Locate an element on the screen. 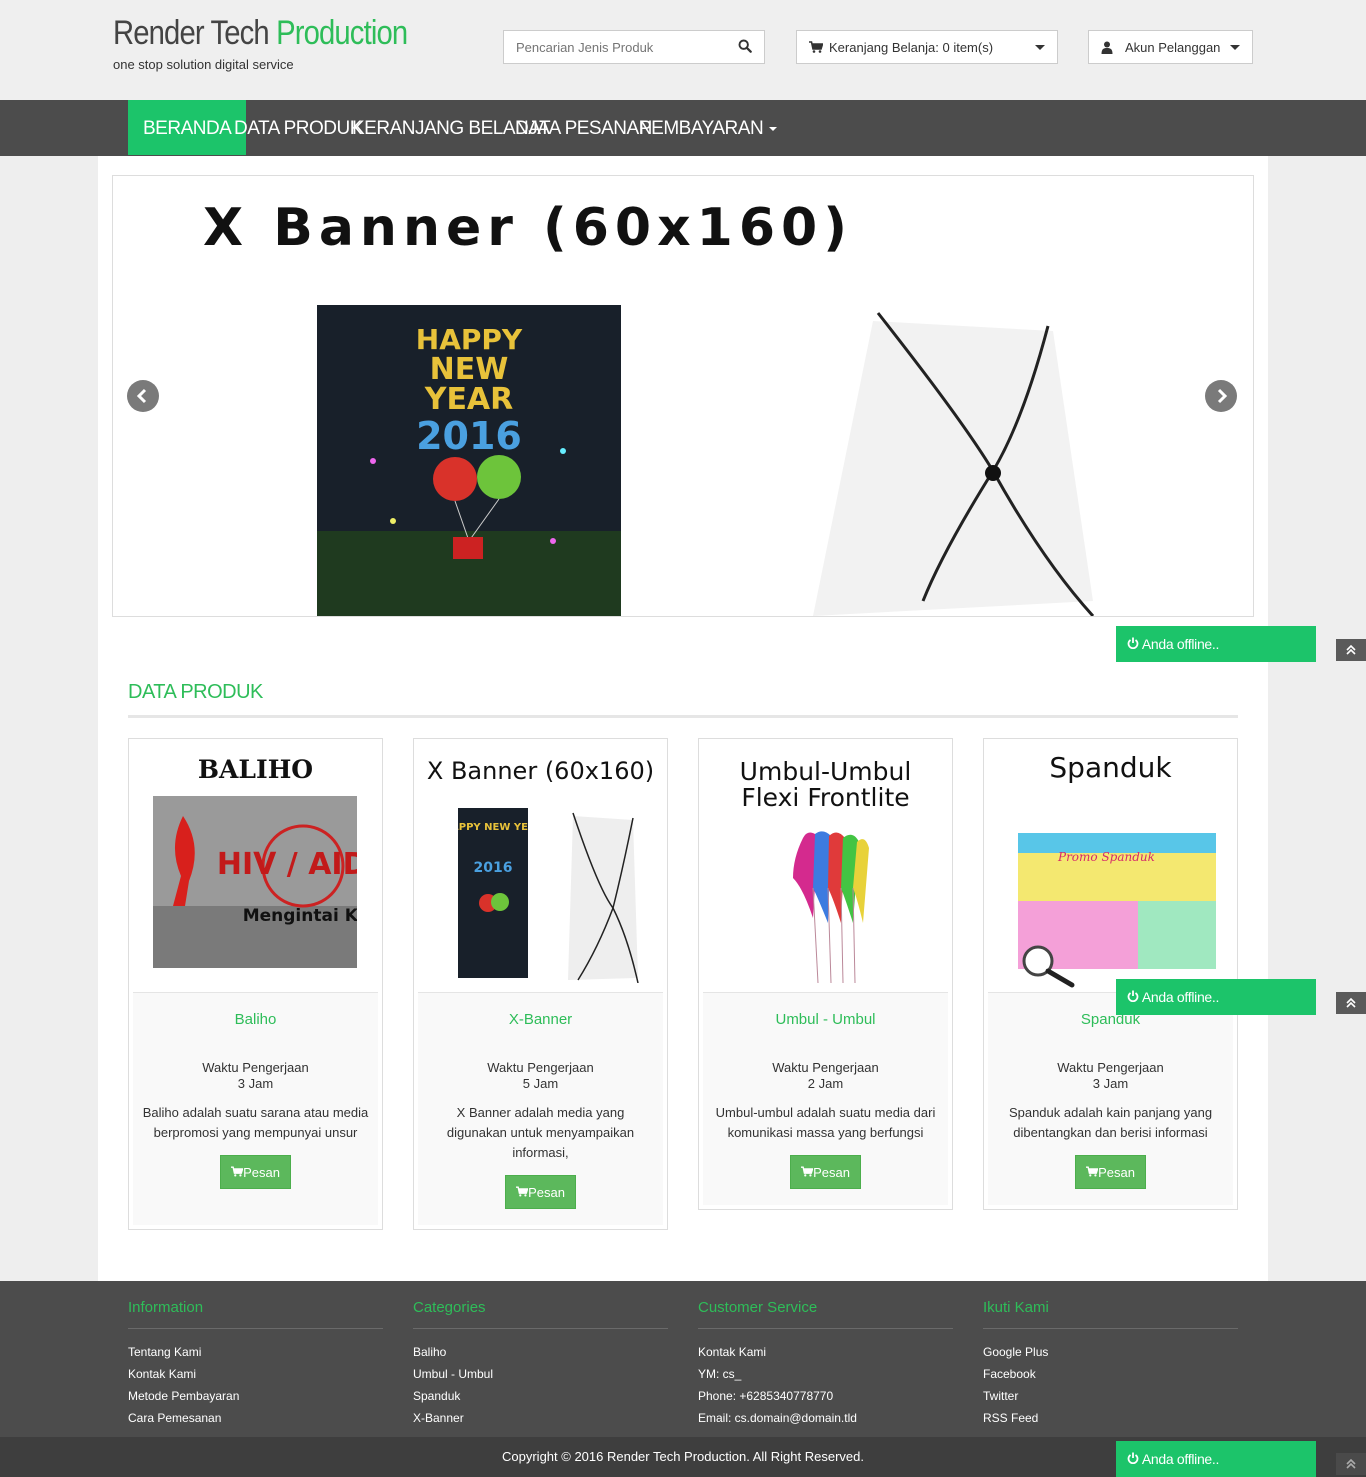 Image resolution: width=1366 pixels, height=1477 pixels. account-label: Akun Pelanggan is located at coordinates (1173, 47).